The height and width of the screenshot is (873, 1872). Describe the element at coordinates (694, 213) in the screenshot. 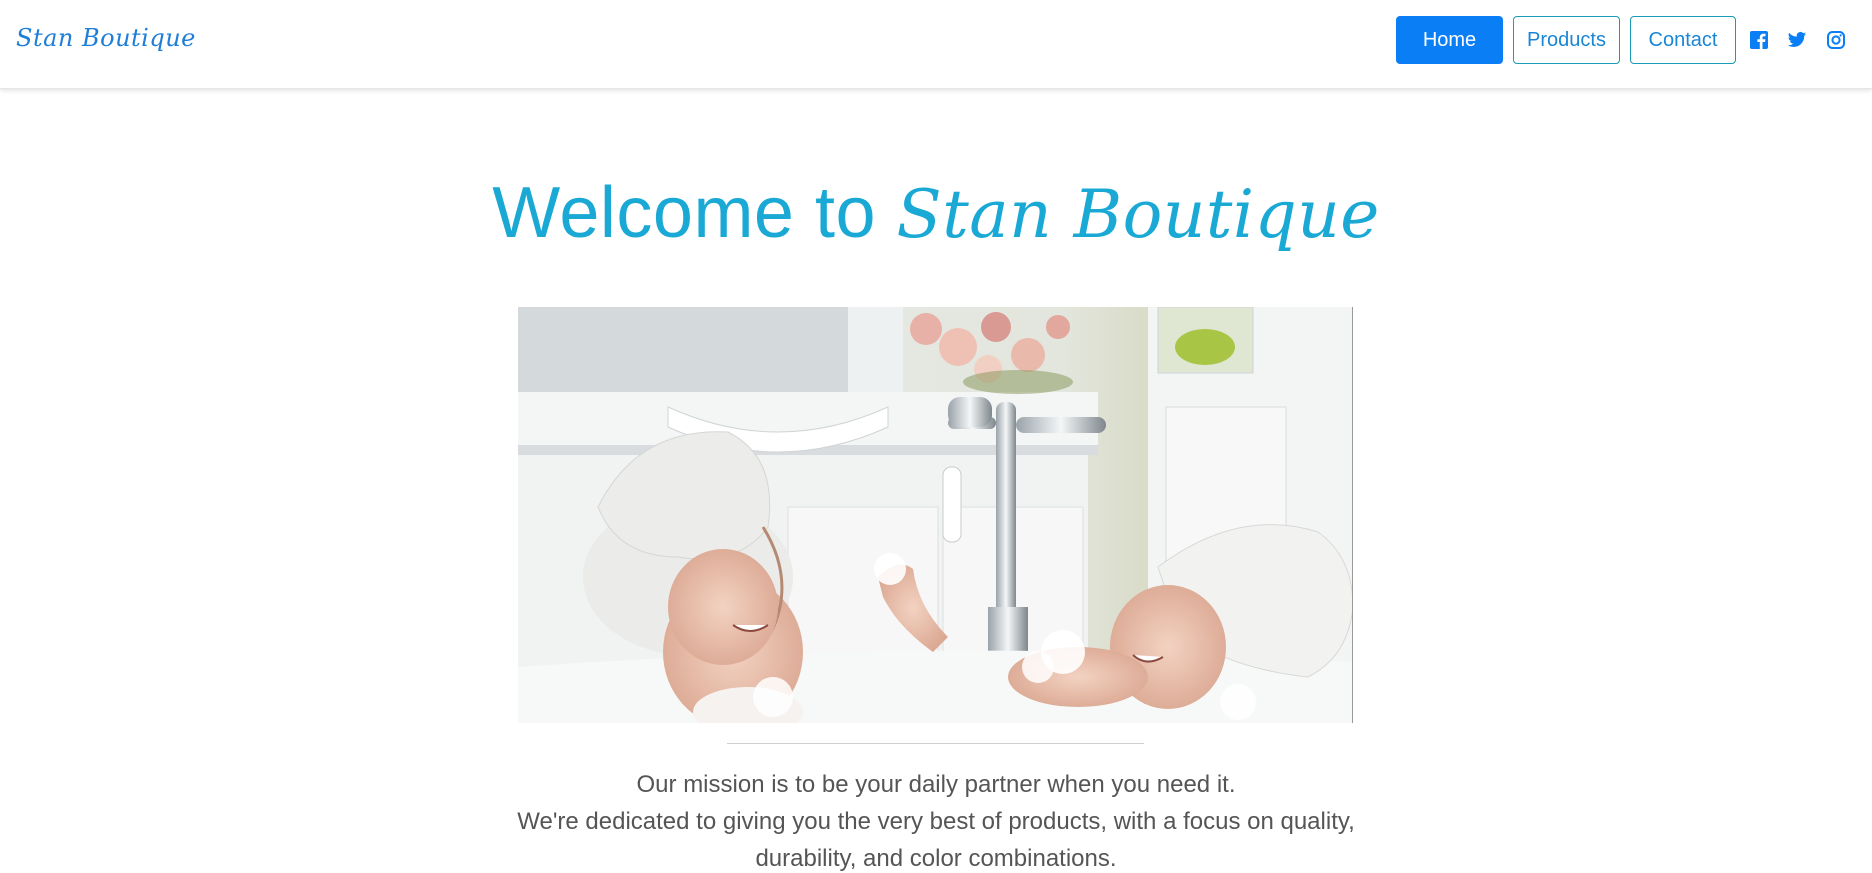

I see `title-prefix: Welcome to` at that location.